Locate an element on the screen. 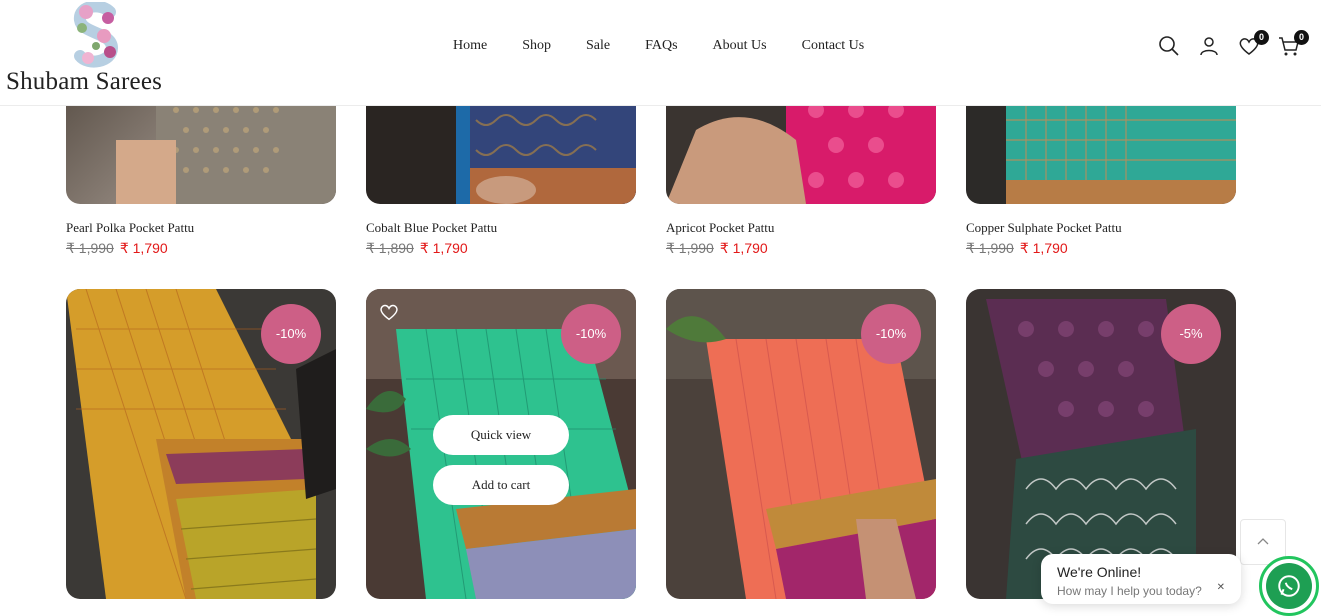 The width and height of the screenshot is (1321, 616). chat-close-icon: ✕ is located at coordinates (1221, 587).